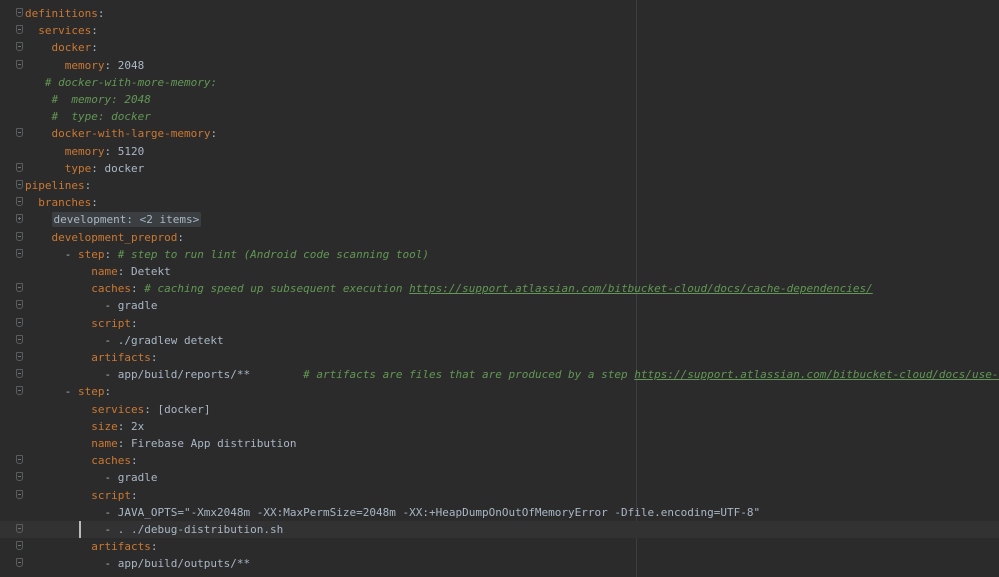 This screenshot has width=999, height=577. I want to click on code-text: docker-with-large-memory:, so click(121, 133).